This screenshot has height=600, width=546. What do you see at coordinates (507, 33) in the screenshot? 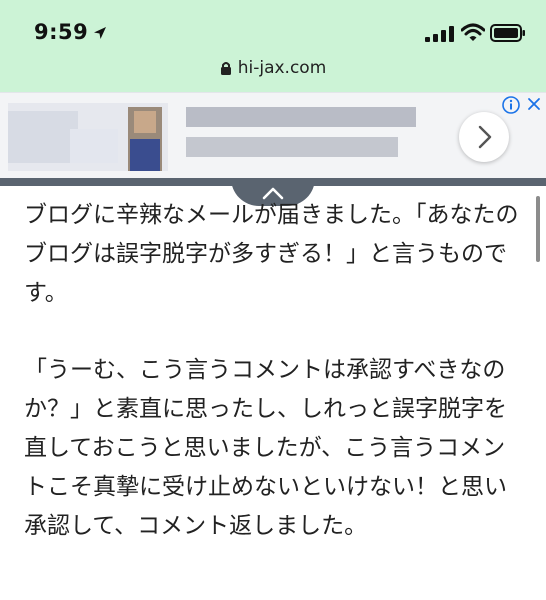
I see `battery-icon` at bounding box center [507, 33].